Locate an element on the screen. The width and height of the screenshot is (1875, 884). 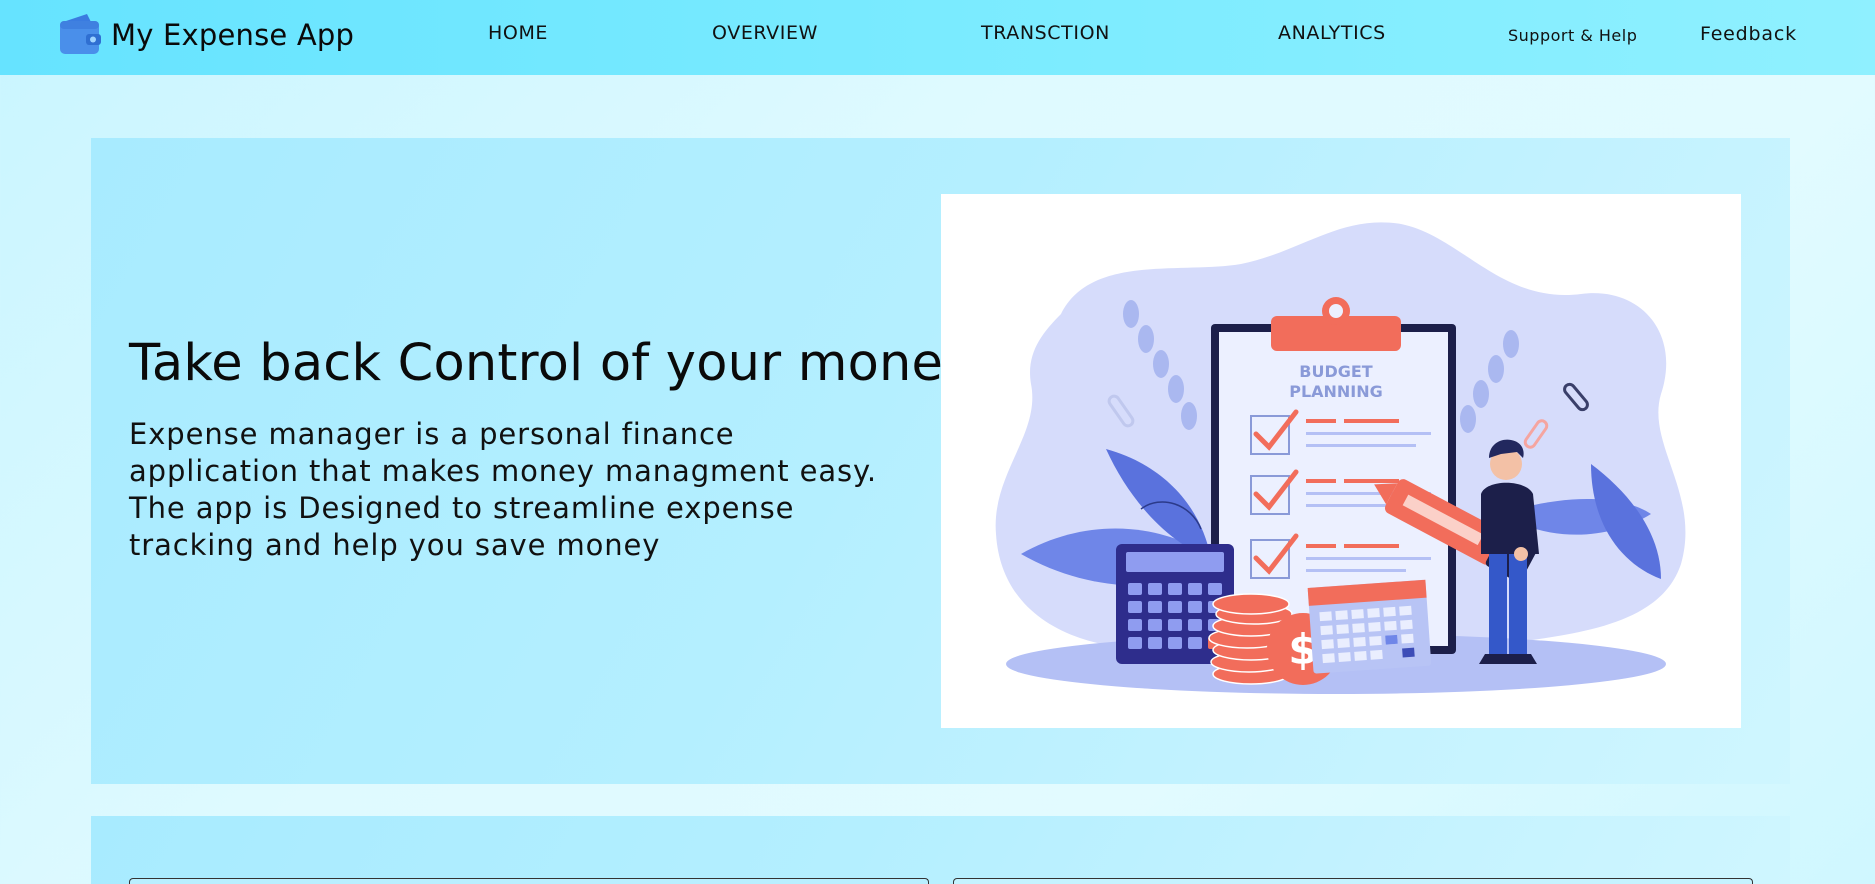
nav-analytics-link: ANALYTICS is located at coordinates (1332, 33).